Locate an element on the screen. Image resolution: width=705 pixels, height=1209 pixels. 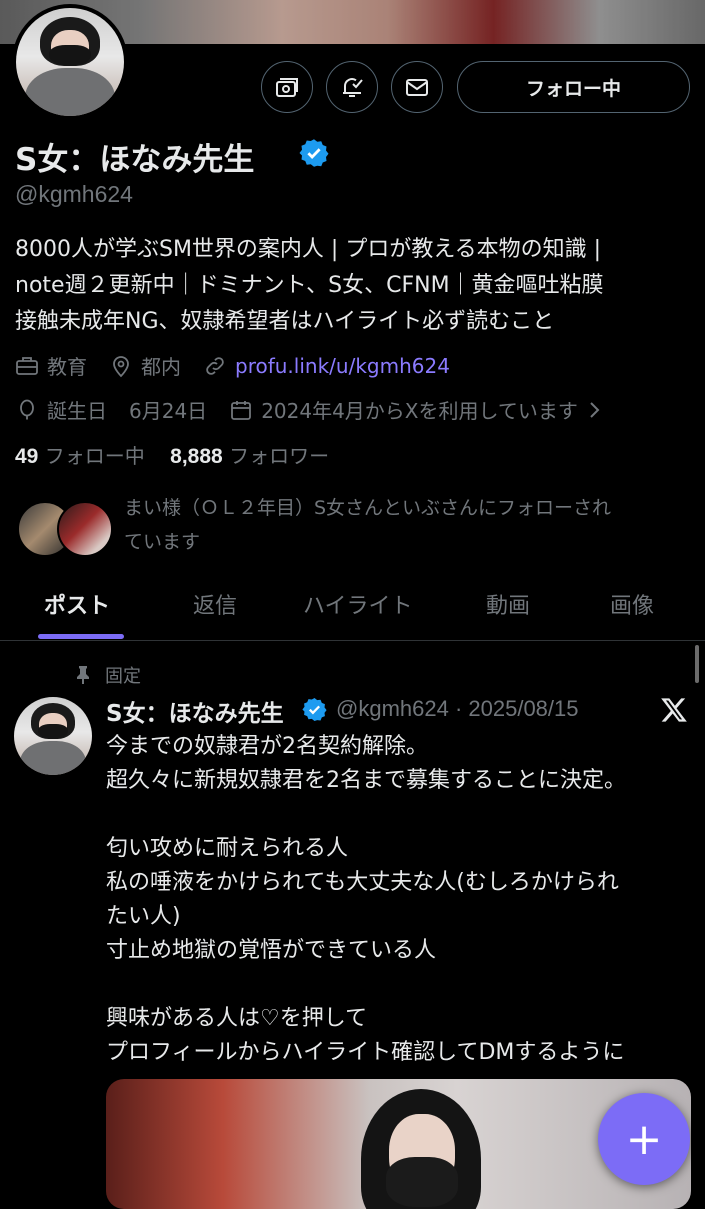
profile-link: profu.link/u/kgmh624 is located at coordinates (342, 366).